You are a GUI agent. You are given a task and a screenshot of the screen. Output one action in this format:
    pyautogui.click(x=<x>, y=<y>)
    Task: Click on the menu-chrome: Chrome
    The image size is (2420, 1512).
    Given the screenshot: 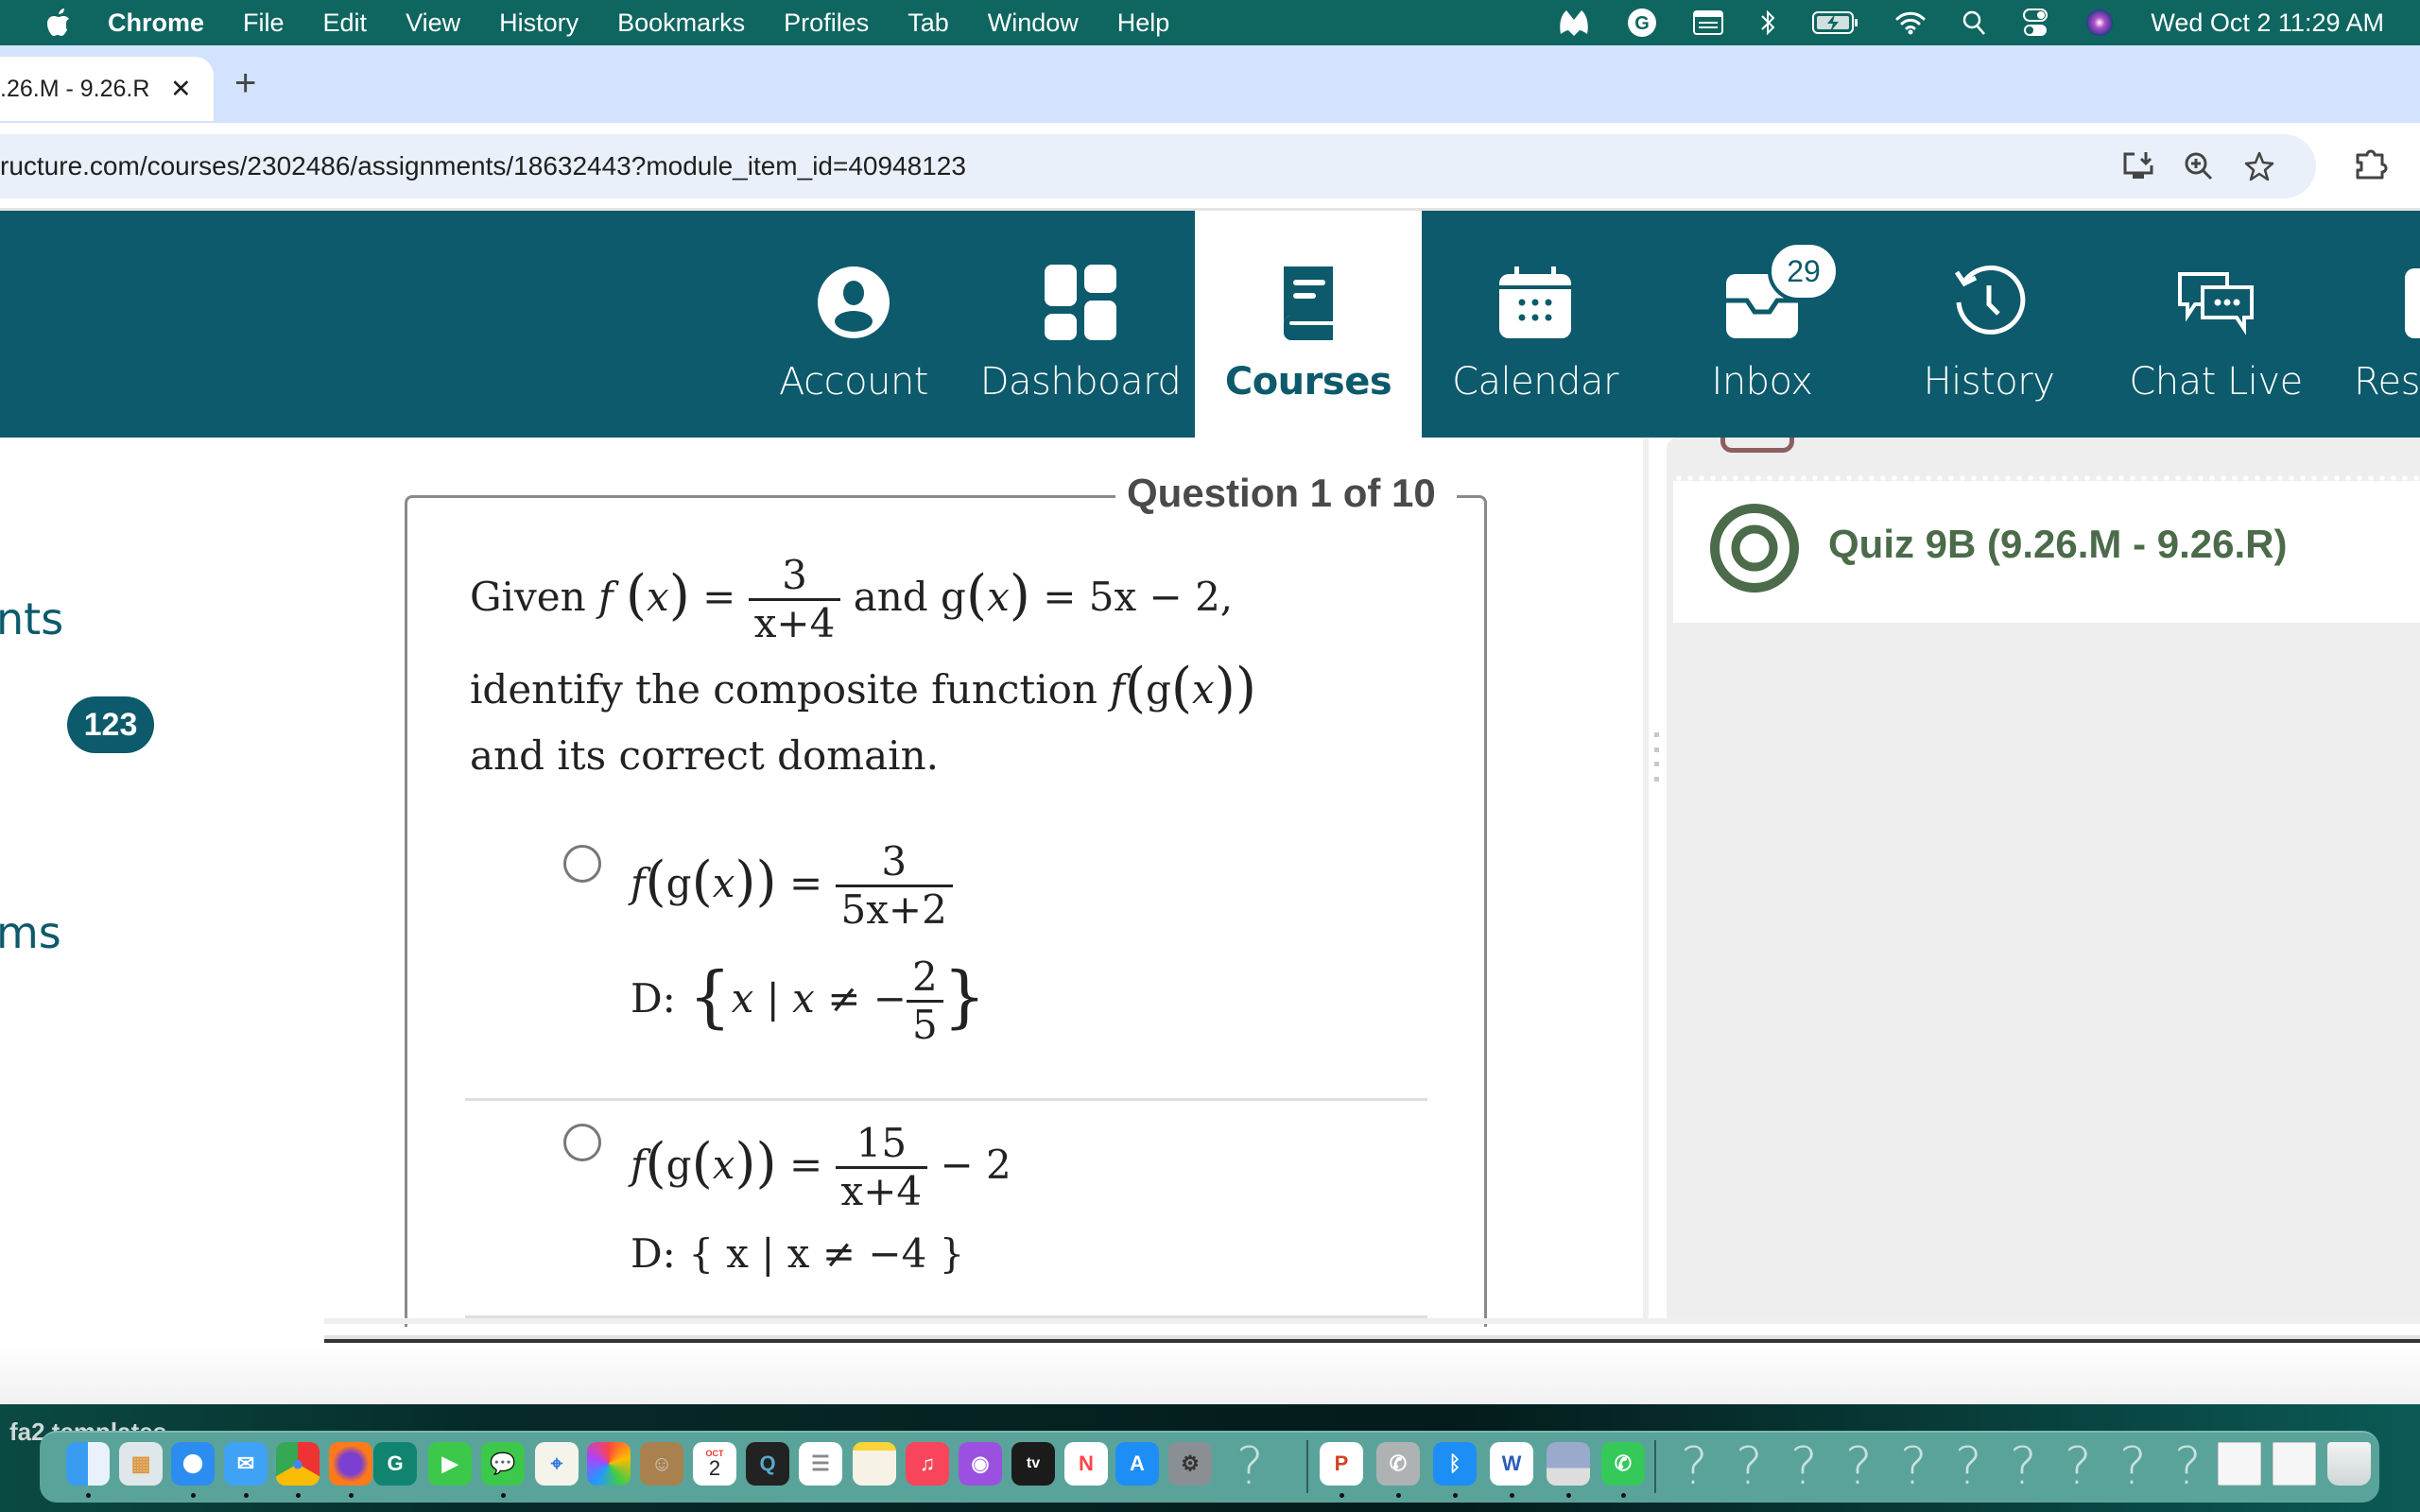 What is the action you would take?
    pyautogui.click(x=156, y=23)
    